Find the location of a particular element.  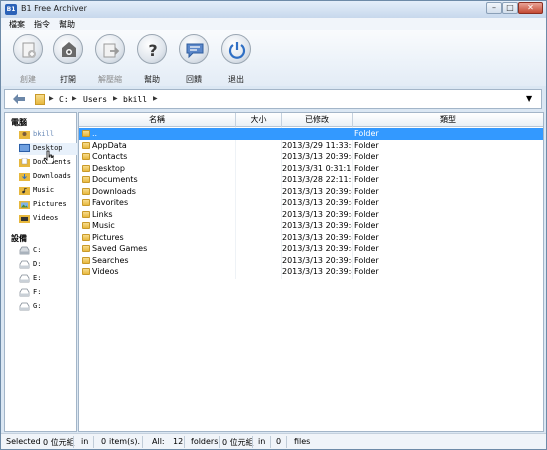

cell-modified is located at coordinates (317, 134).